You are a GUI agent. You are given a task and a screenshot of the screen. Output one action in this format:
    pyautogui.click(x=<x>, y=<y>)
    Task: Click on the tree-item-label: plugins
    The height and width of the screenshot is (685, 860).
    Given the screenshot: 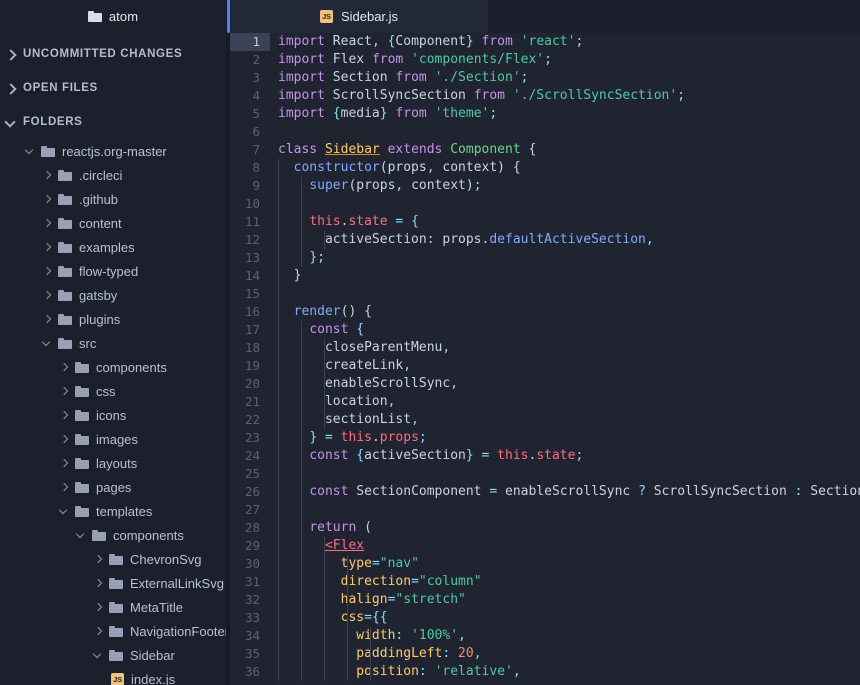 What is the action you would take?
    pyautogui.click(x=100, y=319)
    